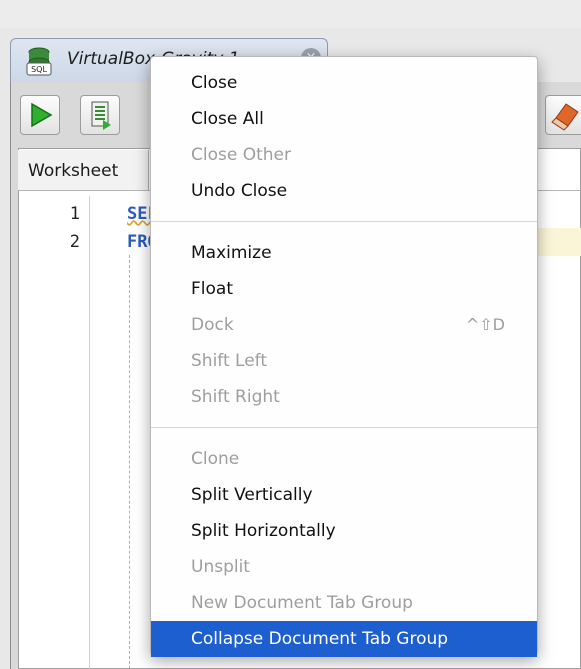  I want to click on menu-item-clone: Clone, so click(344, 459).